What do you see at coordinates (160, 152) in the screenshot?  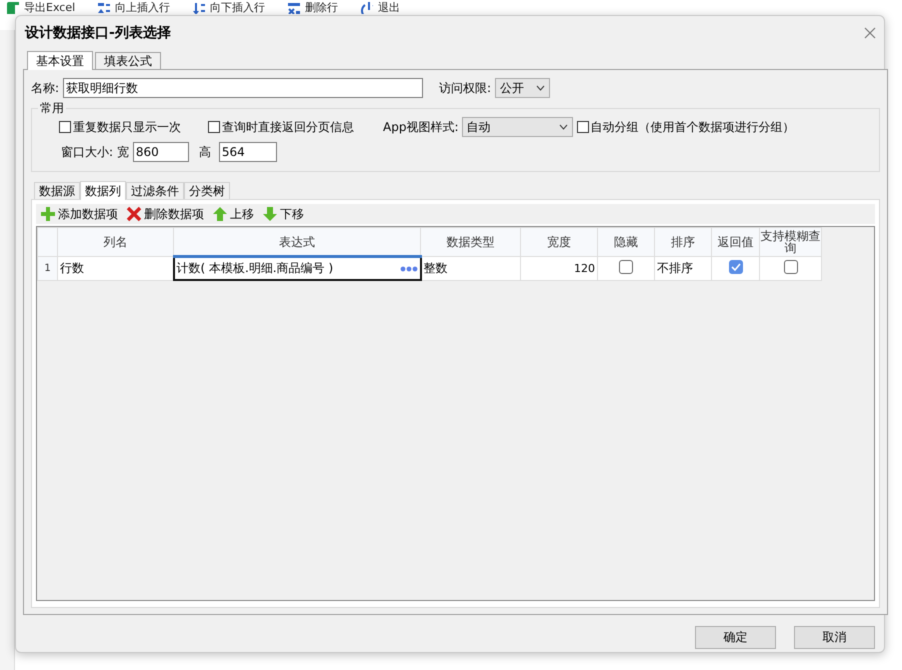 I see `width-field: 860` at bounding box center [160, 152].